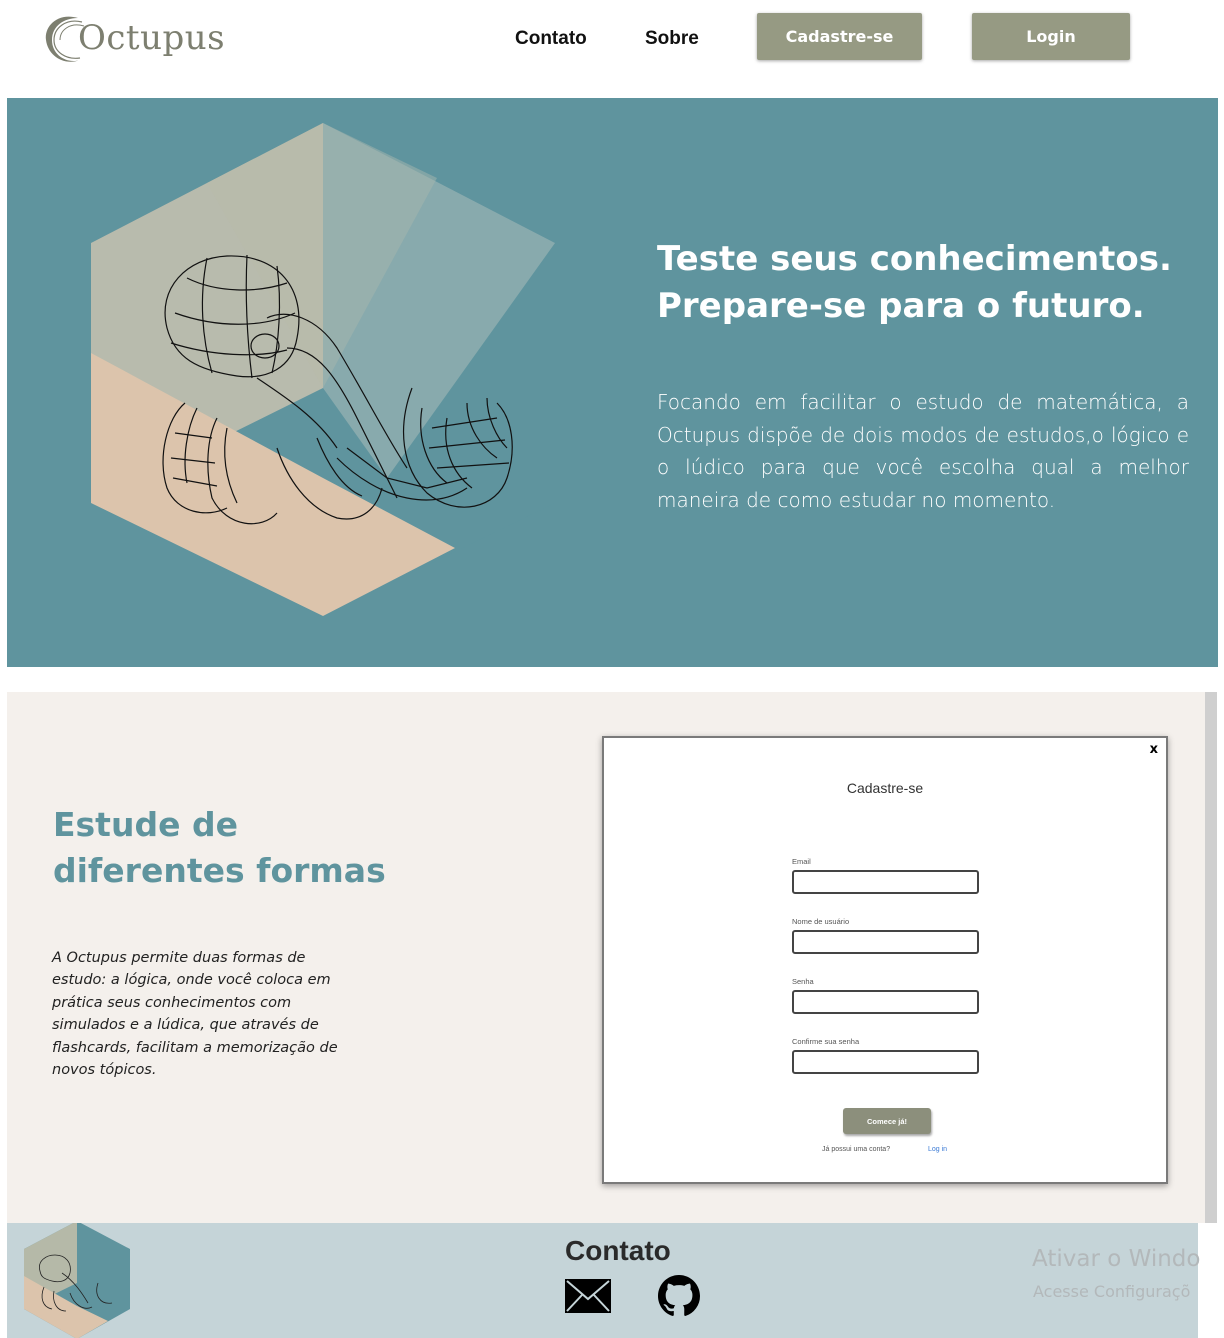 This screenshot has width=1224, height=1338. I want to click on footer-contact-title: Contato, so click(618, 1250).